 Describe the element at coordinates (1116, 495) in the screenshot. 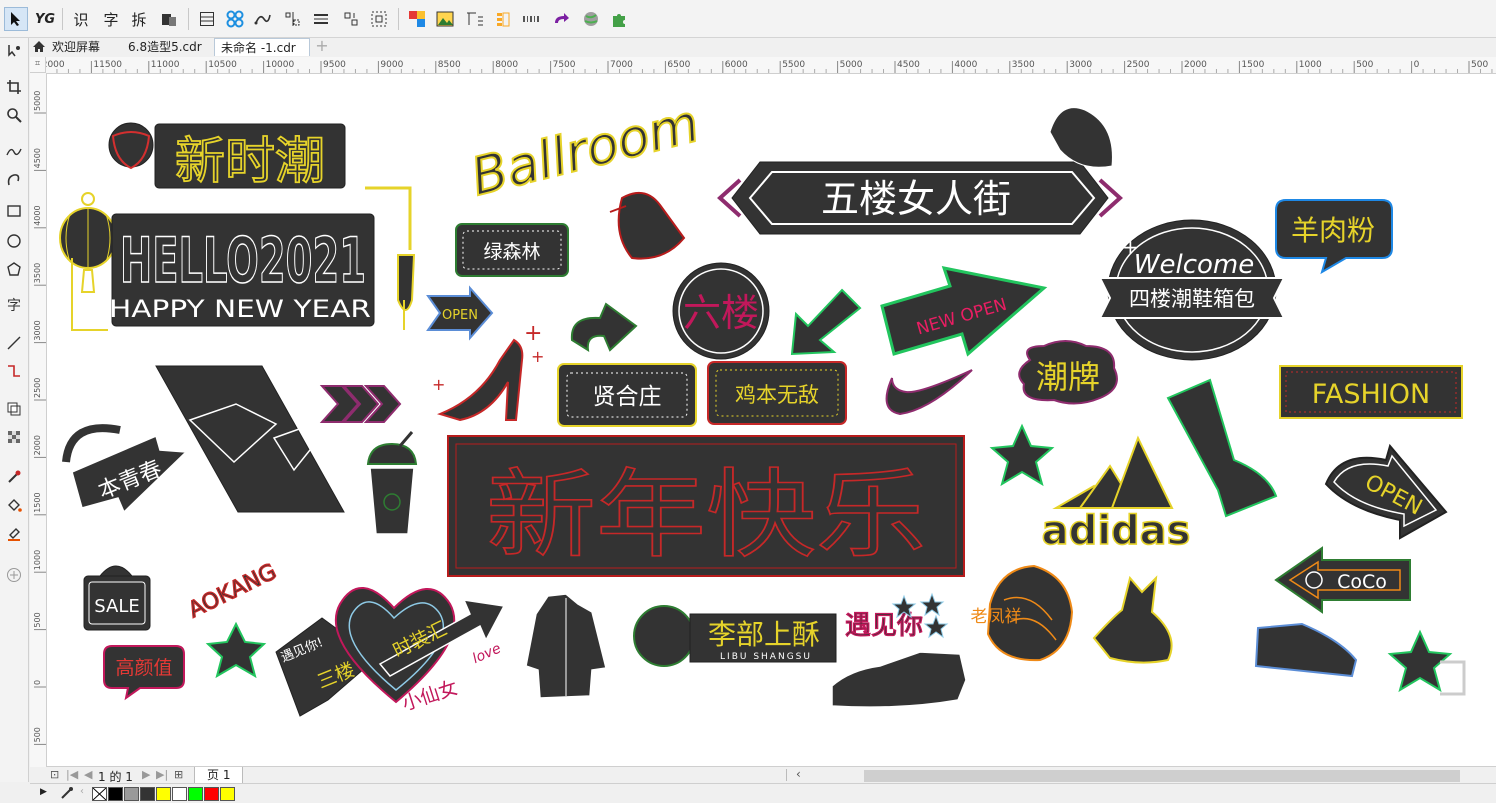

I see `adidas-logo: adidas` at that location.